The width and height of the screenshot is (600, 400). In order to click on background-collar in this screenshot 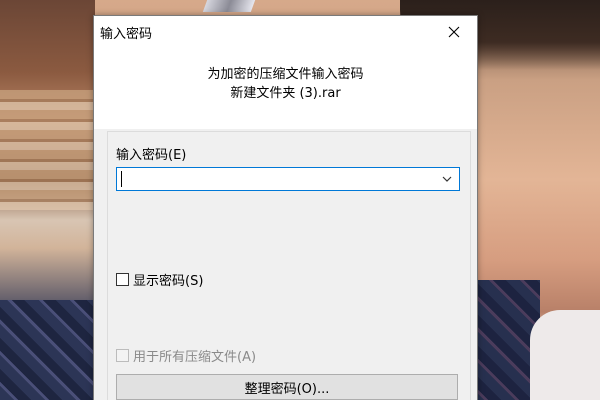, I will do `click(565, 355)`.